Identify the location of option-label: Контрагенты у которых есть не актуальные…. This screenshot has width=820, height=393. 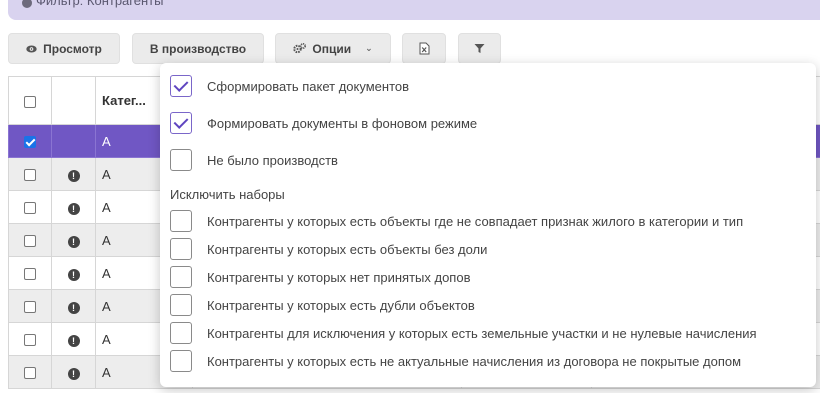
(474, 361).